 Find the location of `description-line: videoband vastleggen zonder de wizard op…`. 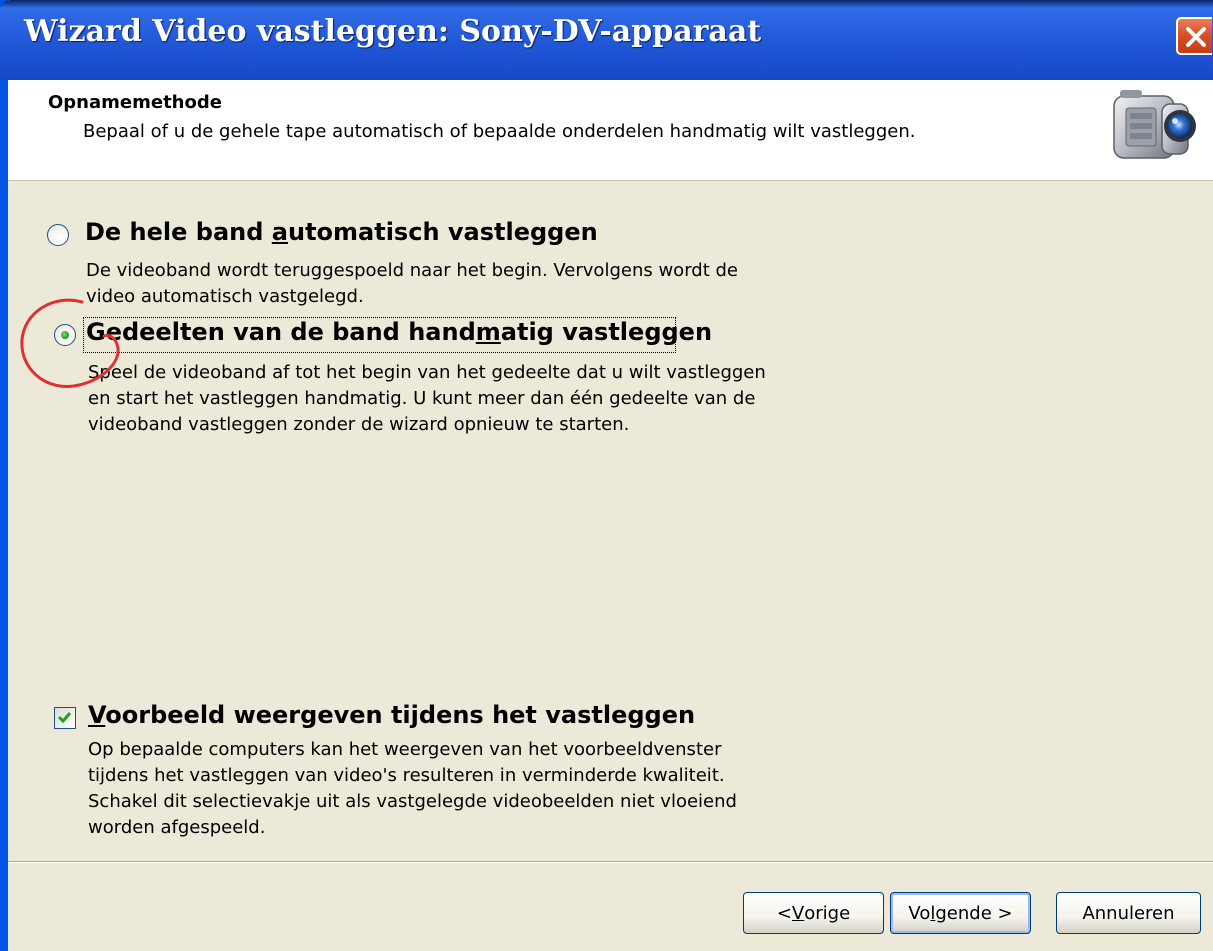

description-line: videoband vastleggen zonder de wizard op… is located at coordinates (359, 424).